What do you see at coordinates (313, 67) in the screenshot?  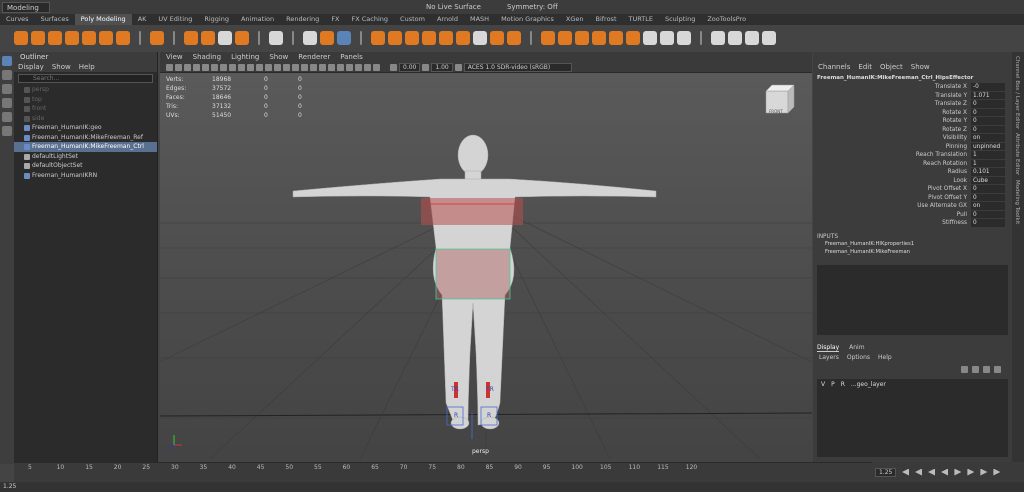 I see `shadows-icon` at bounding box center [313, 67].